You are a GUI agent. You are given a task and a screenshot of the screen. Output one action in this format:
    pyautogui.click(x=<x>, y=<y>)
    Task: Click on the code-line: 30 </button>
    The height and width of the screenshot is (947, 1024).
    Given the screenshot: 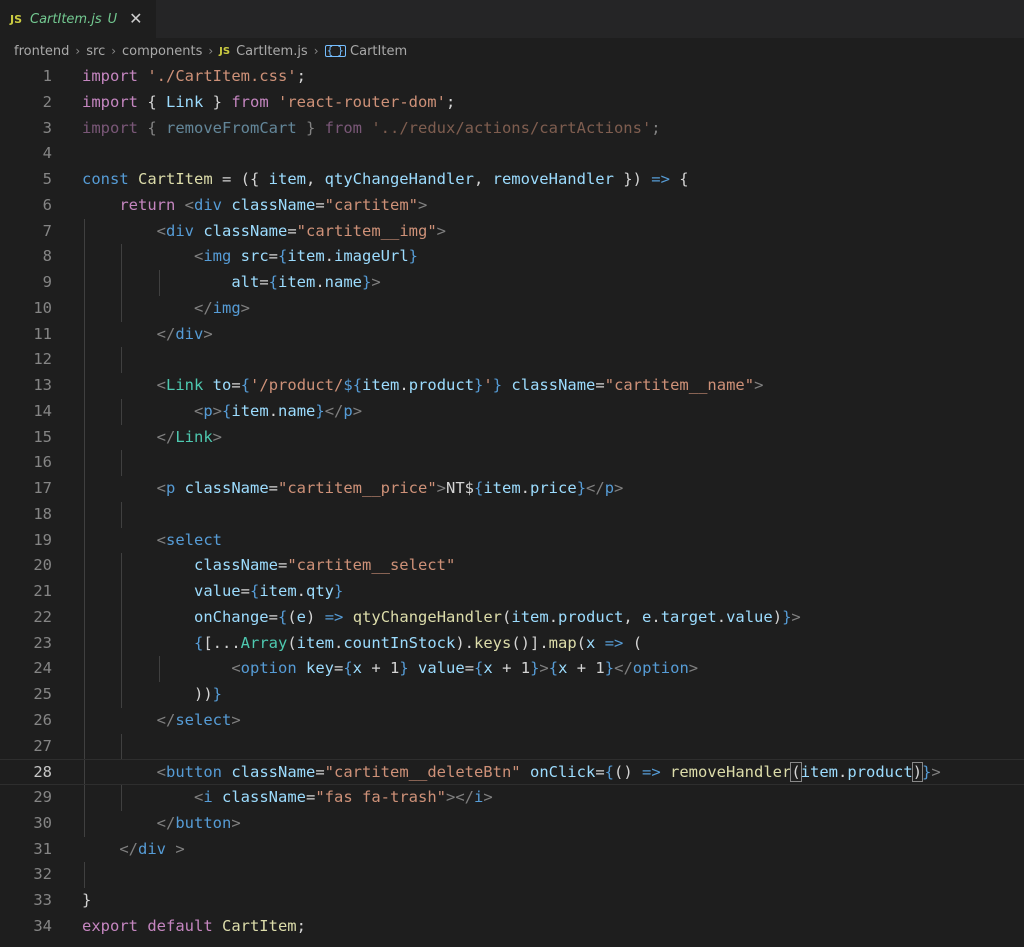 What is the action you would take?
    pyautogui.click(x=512, y=823)
    